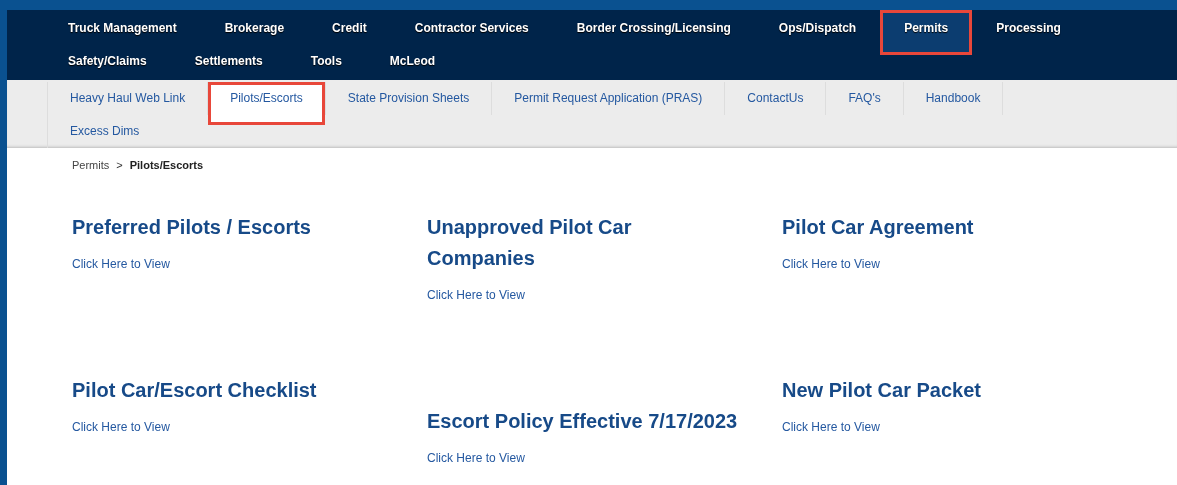  Describe the element at coordinates (349, 28) in the screenshot. I see `nav-tab: Credit` at that location.